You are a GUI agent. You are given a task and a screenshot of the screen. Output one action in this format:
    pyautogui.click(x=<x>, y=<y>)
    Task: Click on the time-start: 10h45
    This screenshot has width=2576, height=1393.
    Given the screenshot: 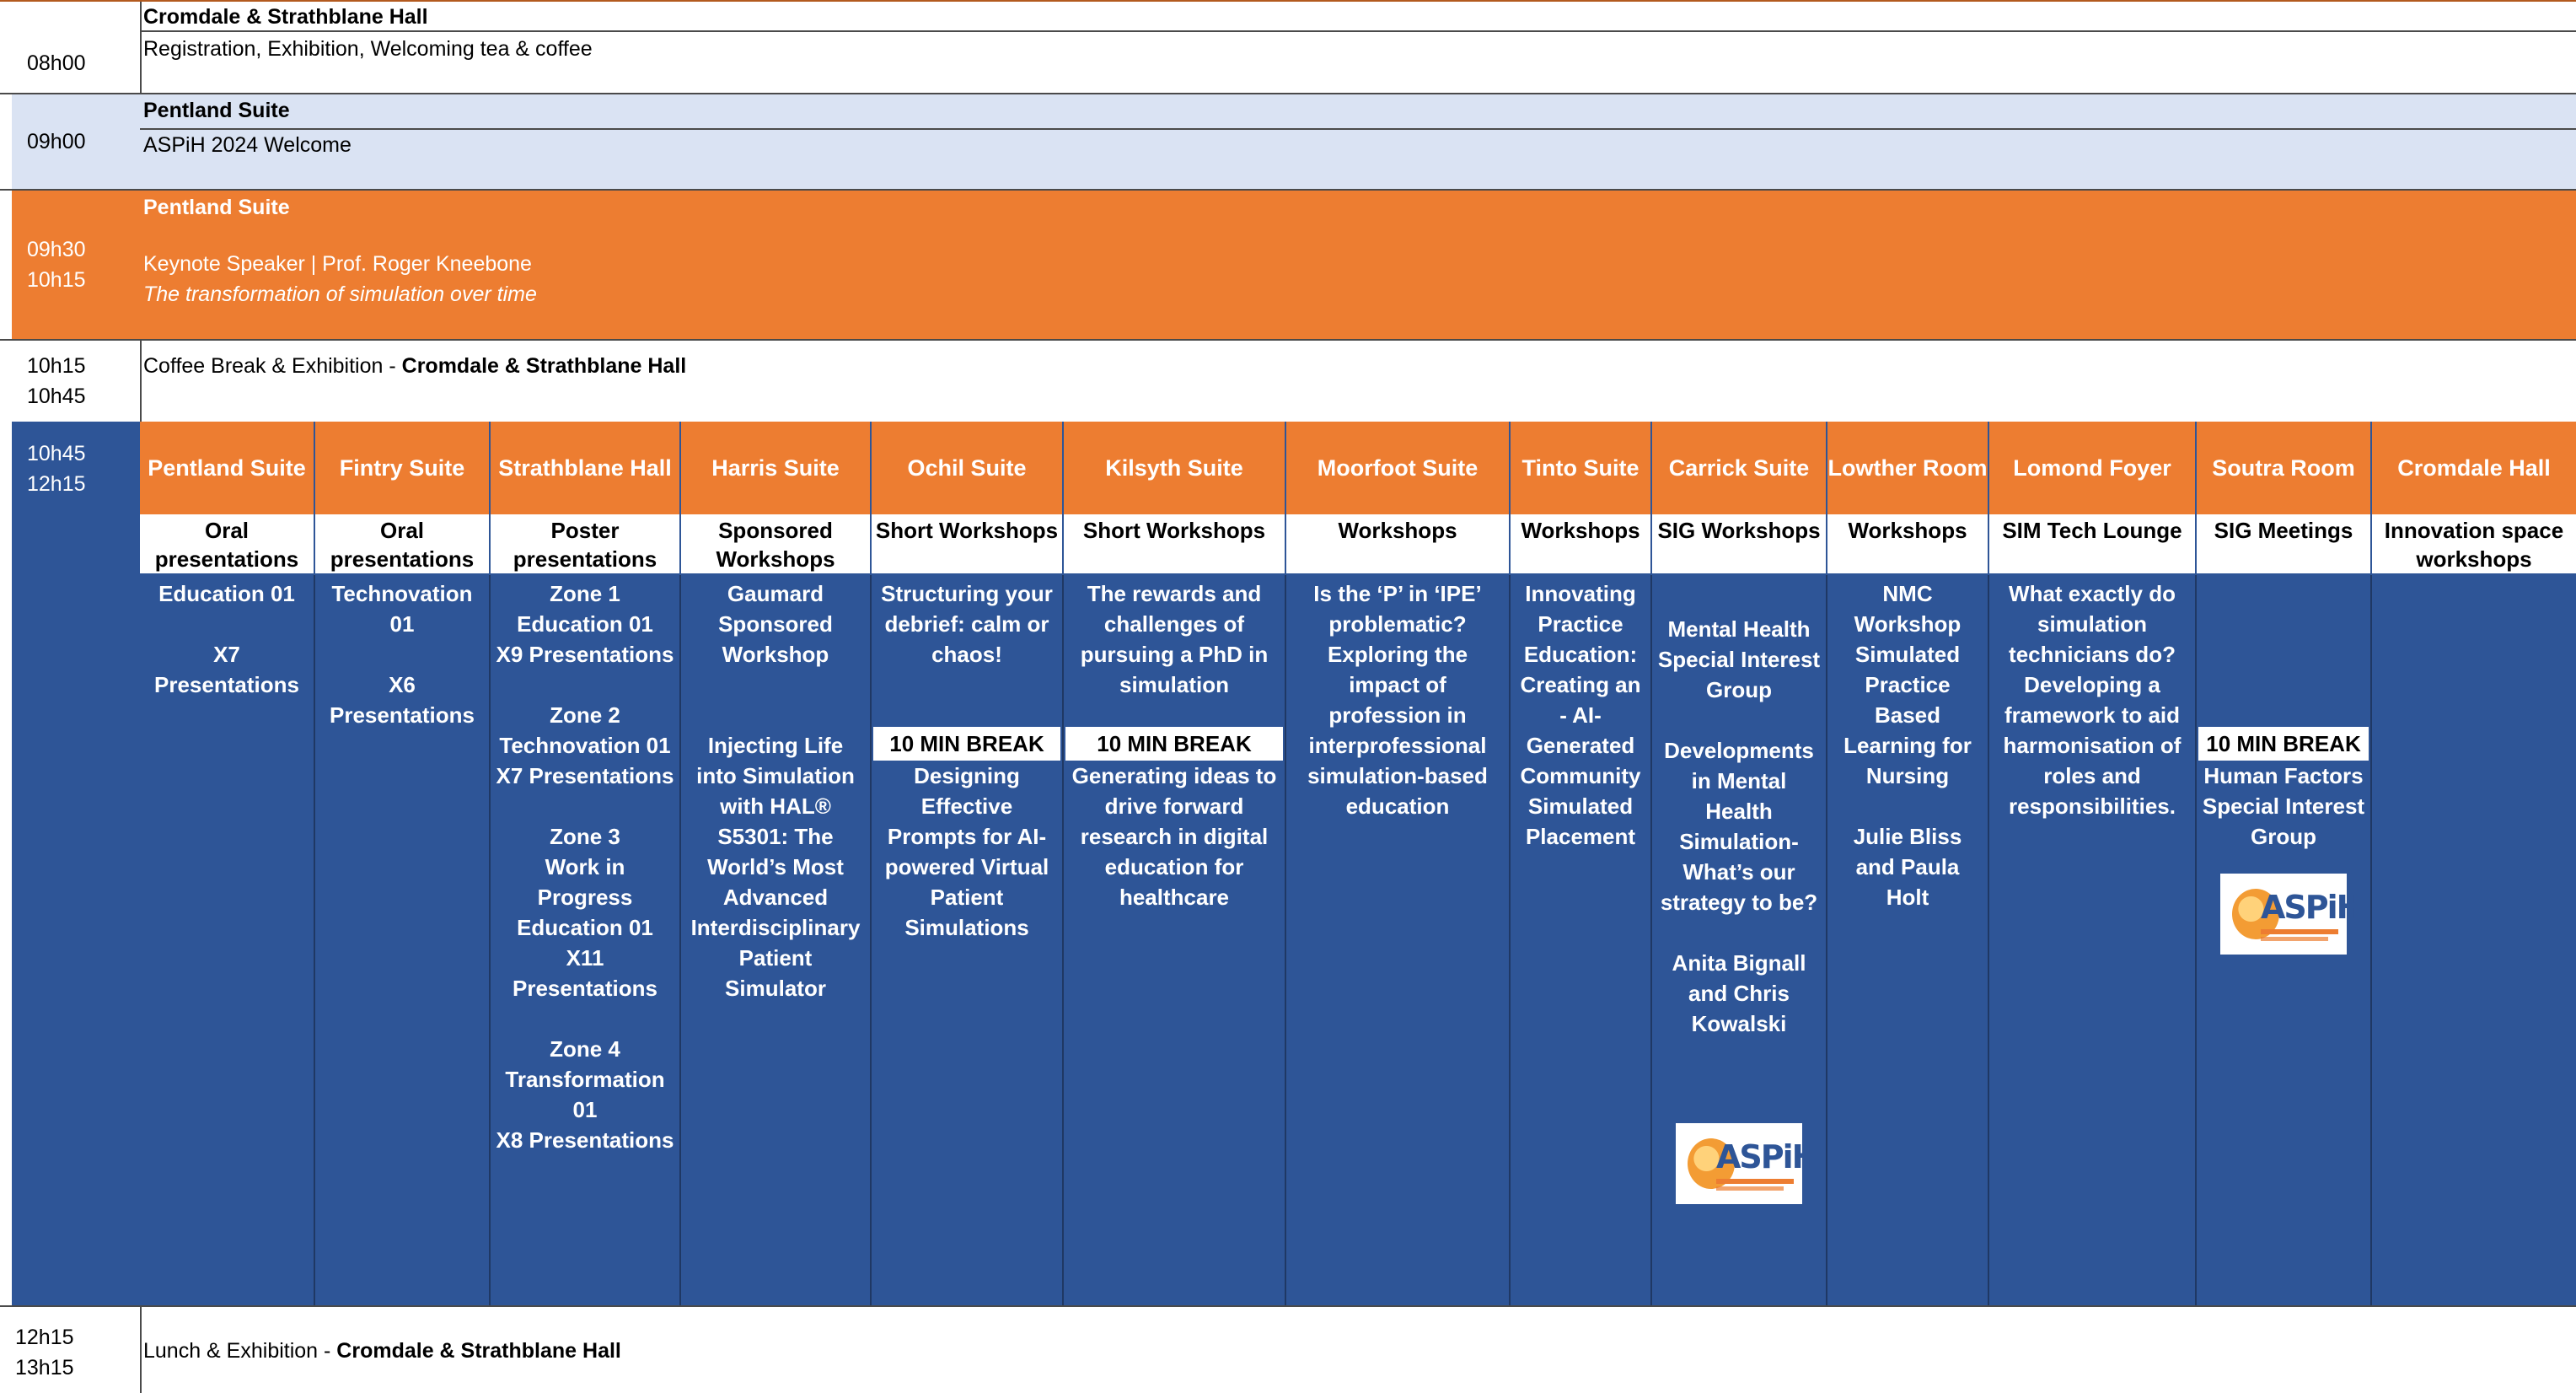 What is the action you would take?
    pyautogui.click(x=56, y=453)
    